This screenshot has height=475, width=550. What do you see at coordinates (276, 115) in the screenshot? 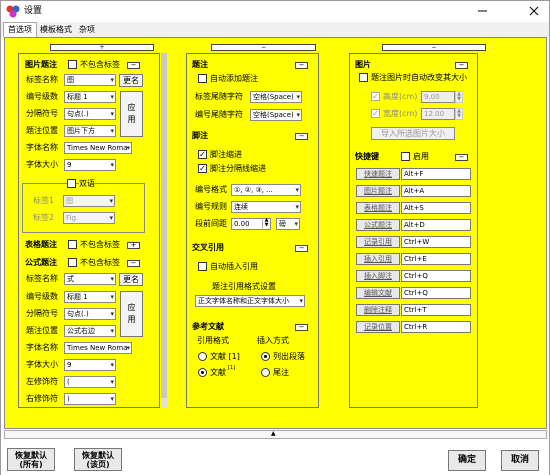
I see `number-trailing-select: 空格(Space)` at bounding box center [276, 115].